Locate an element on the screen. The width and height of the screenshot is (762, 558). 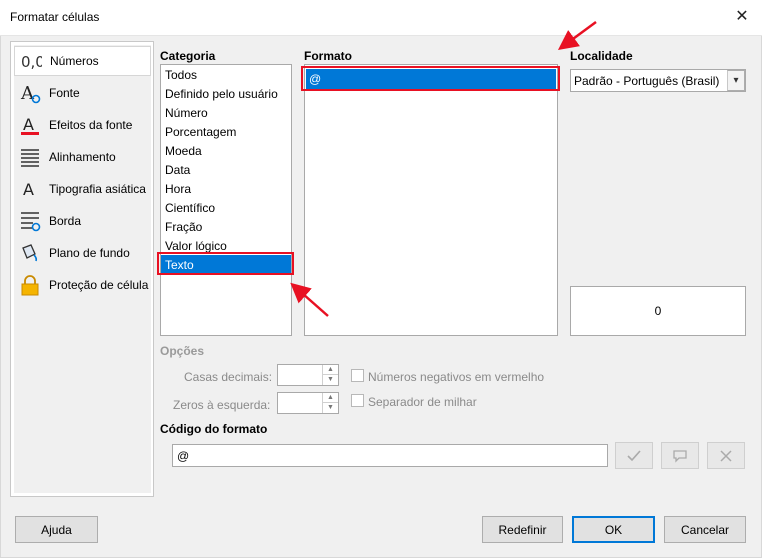
annotation-arrow-texto is located at coordinates (309, 299).